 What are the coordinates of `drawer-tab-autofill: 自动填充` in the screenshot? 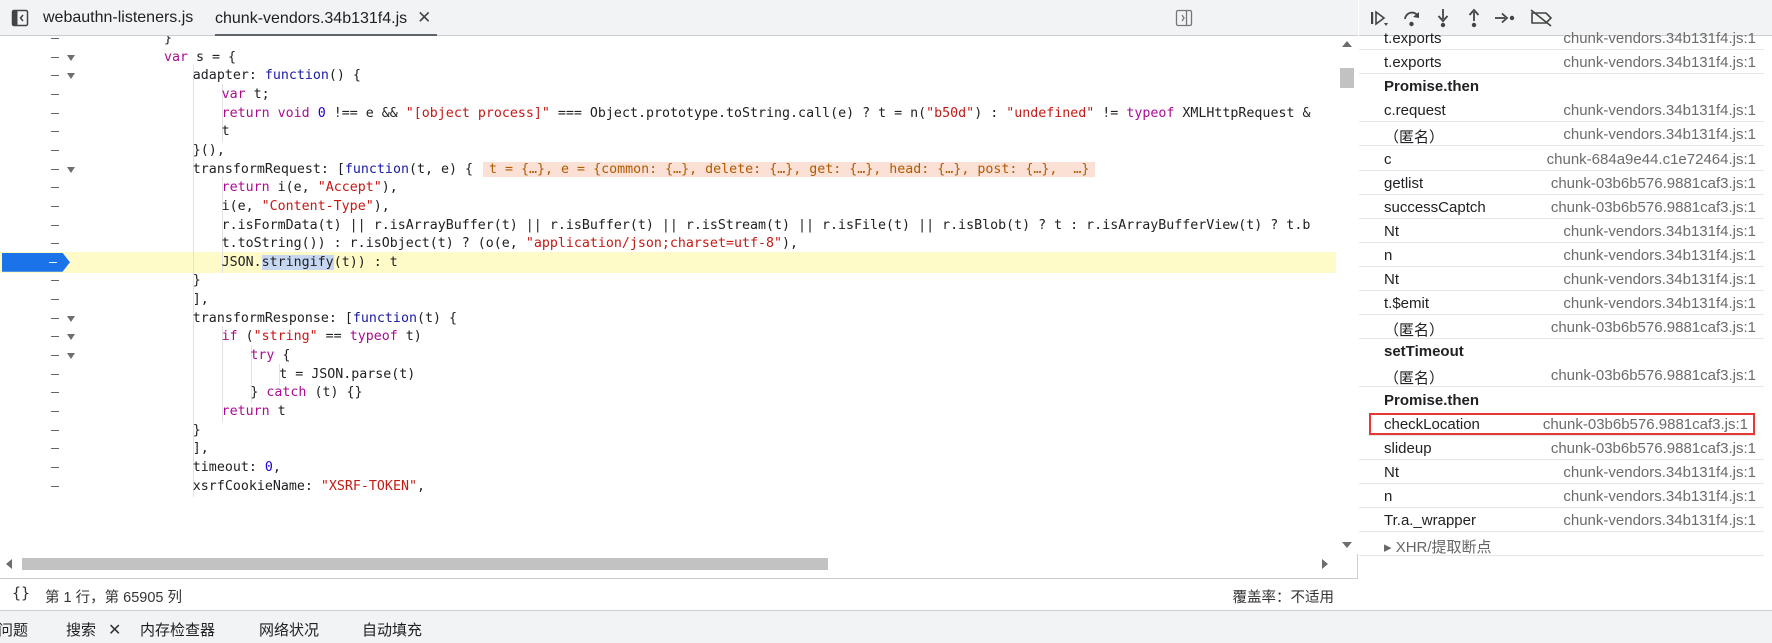 It's located at (392, 629).